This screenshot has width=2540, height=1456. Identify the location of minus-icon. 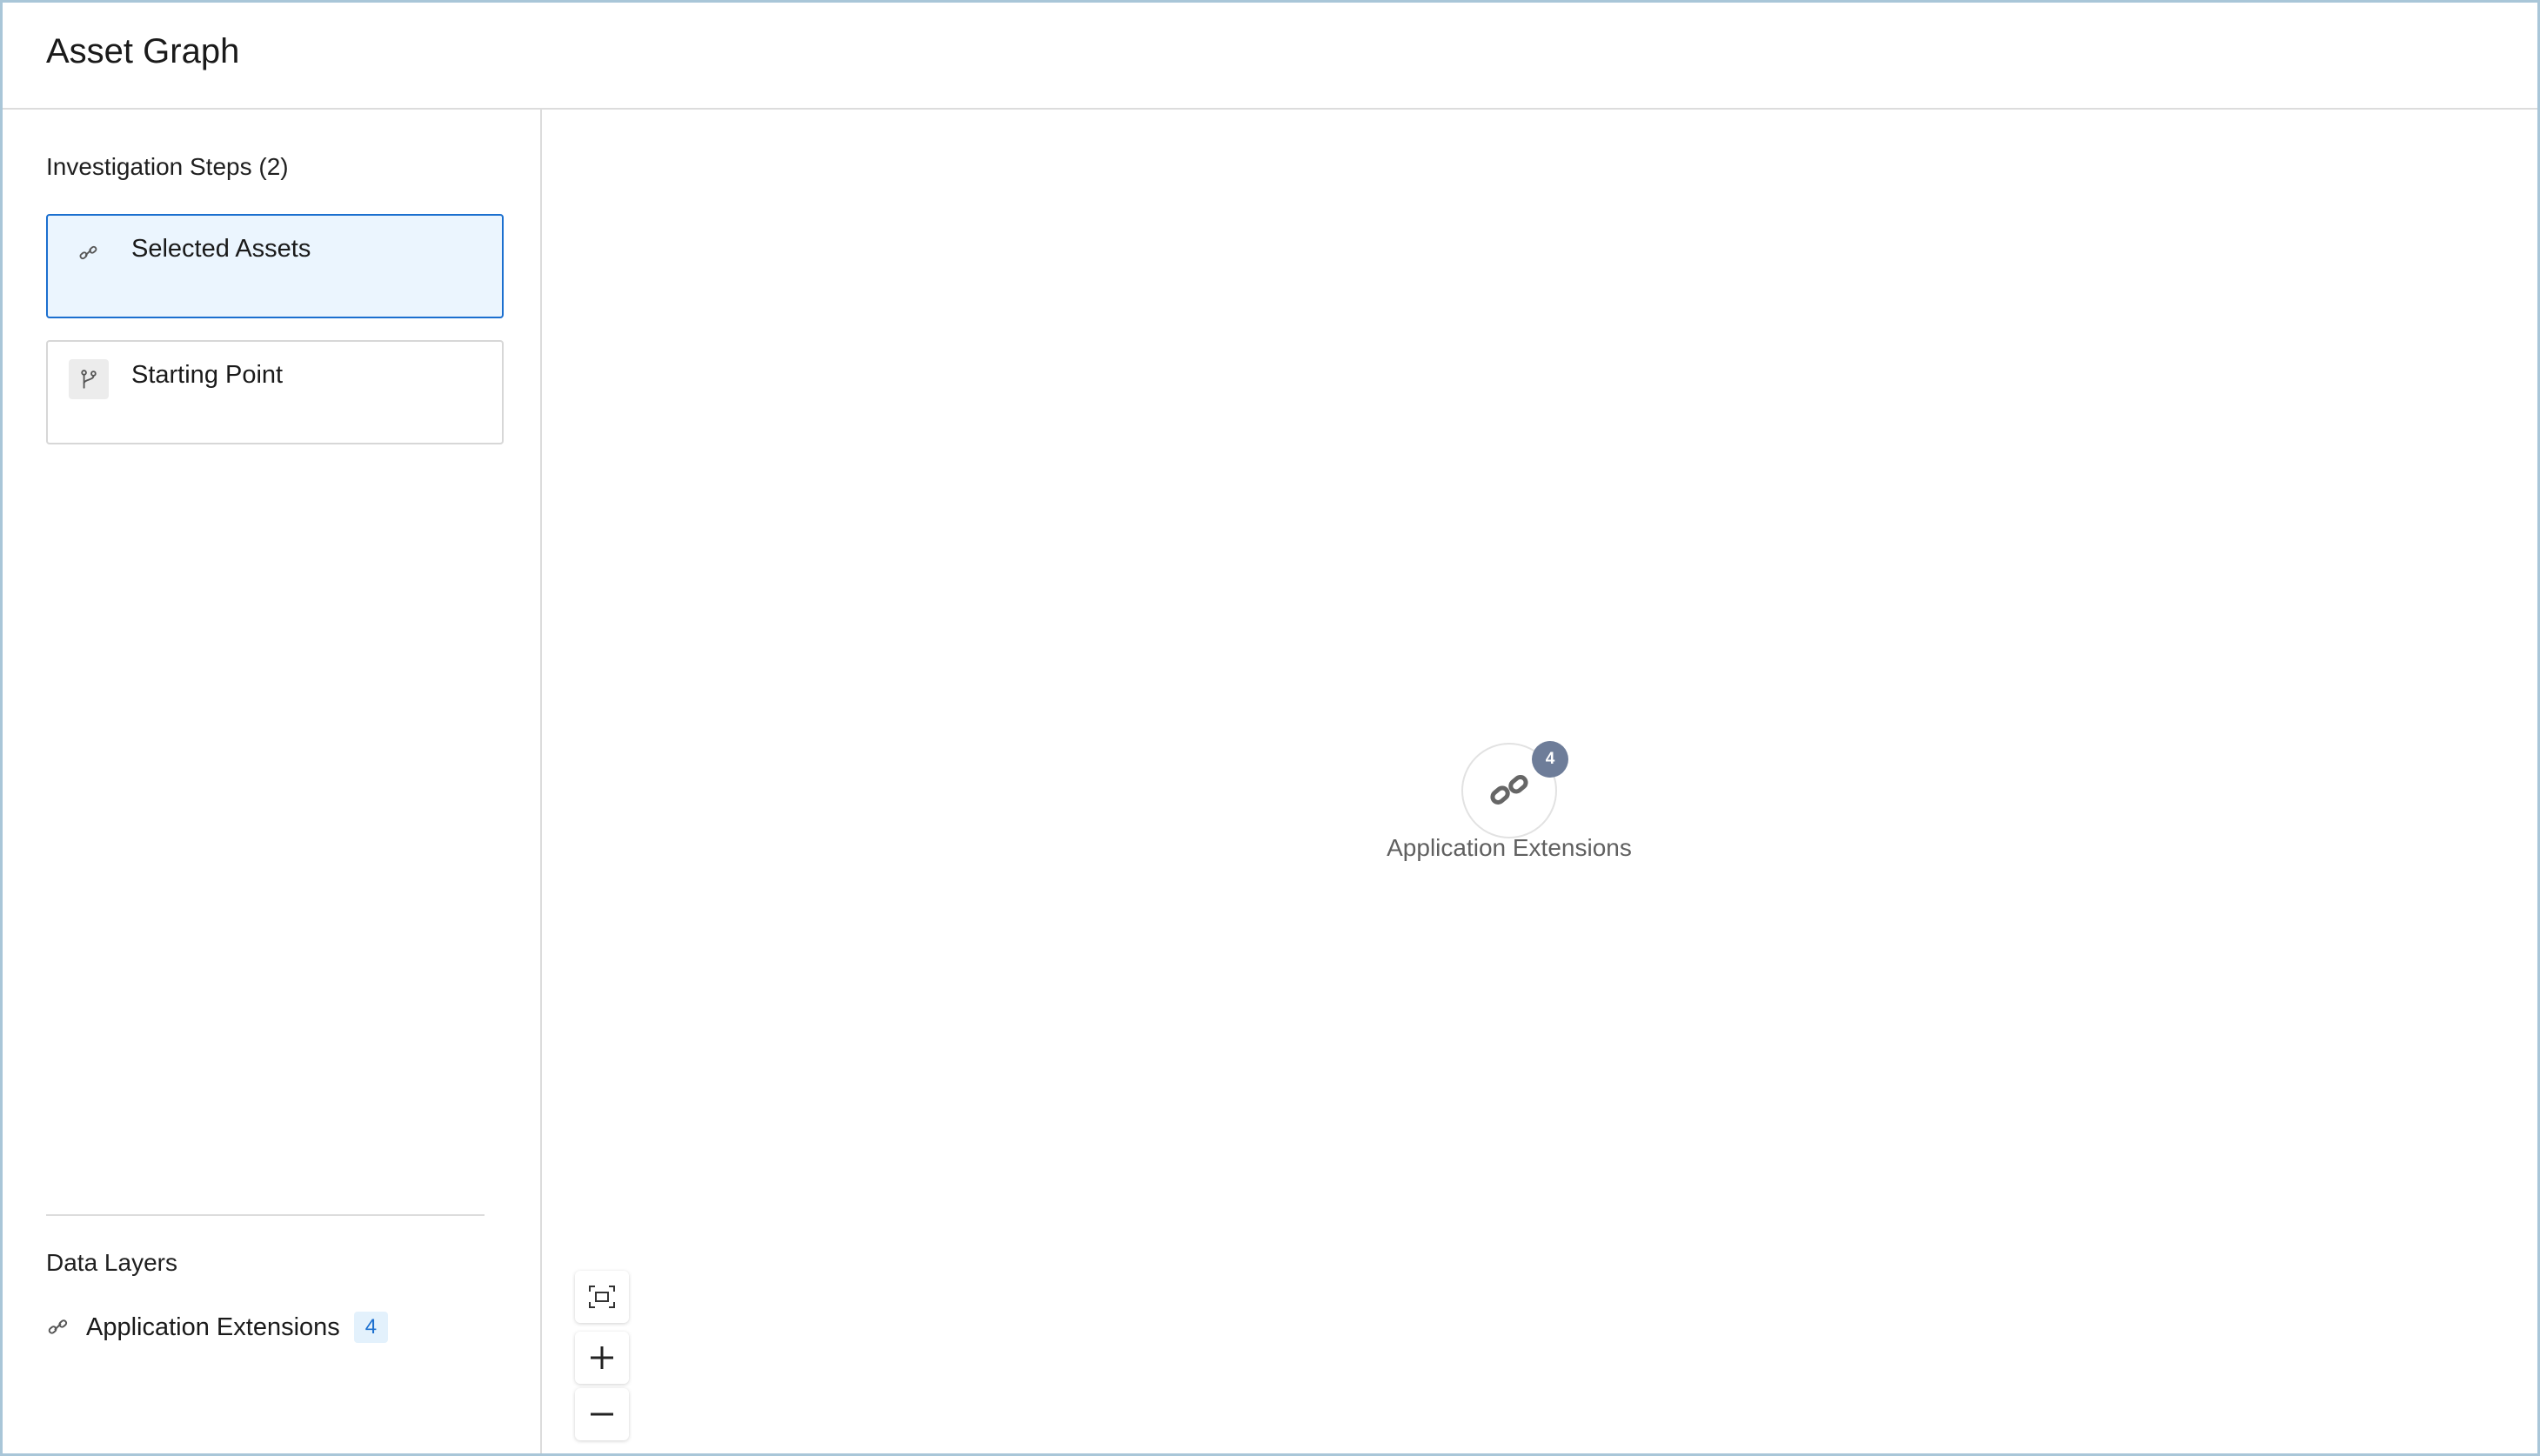
(602, 1414).